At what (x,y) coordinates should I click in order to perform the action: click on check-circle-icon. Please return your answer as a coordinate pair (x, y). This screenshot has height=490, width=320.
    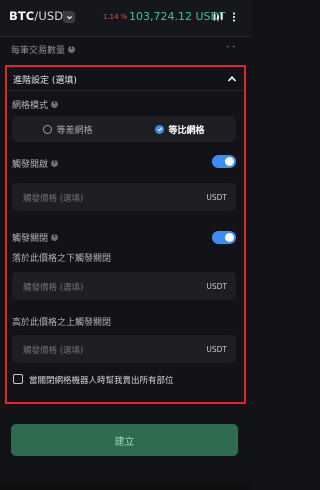
    Looking at the image, I should click on (160, 129).